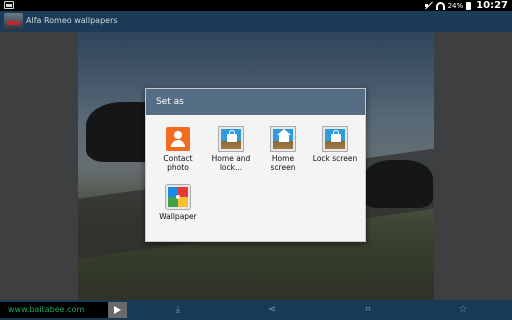 The height and width of the screenshot is (320, 512). What do you see at coordinates (170, 102) in the screenshot?
I see `dialog-title: Set as` at bounding box center [170, 102].